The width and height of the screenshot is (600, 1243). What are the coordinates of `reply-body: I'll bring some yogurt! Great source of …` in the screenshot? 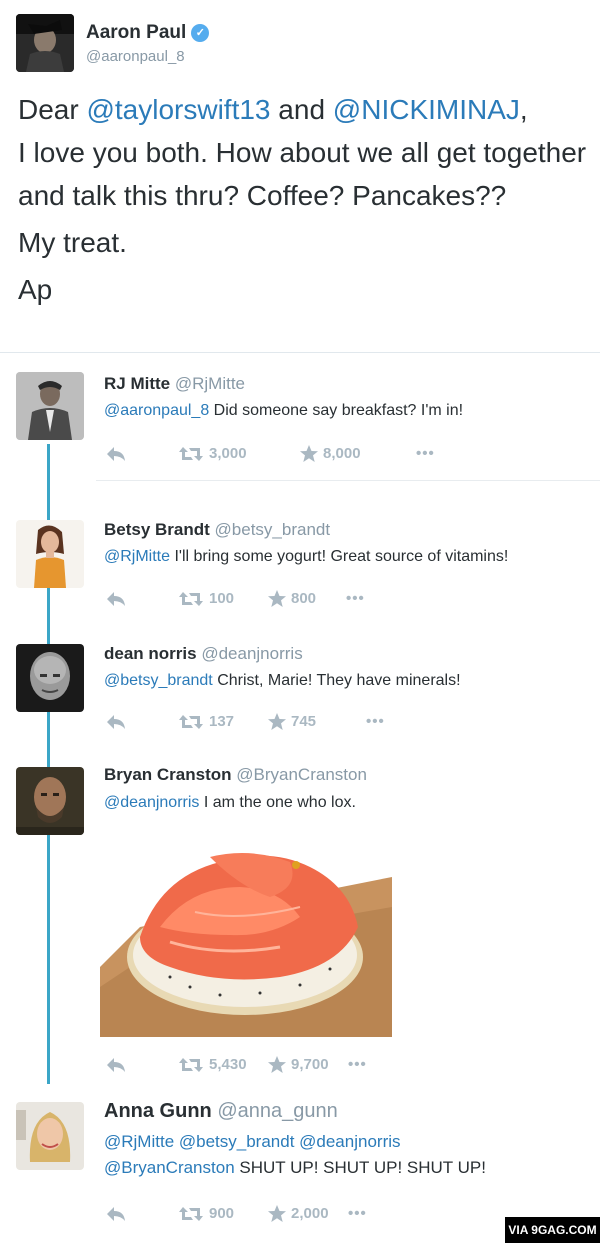 It's located at (339, 556).